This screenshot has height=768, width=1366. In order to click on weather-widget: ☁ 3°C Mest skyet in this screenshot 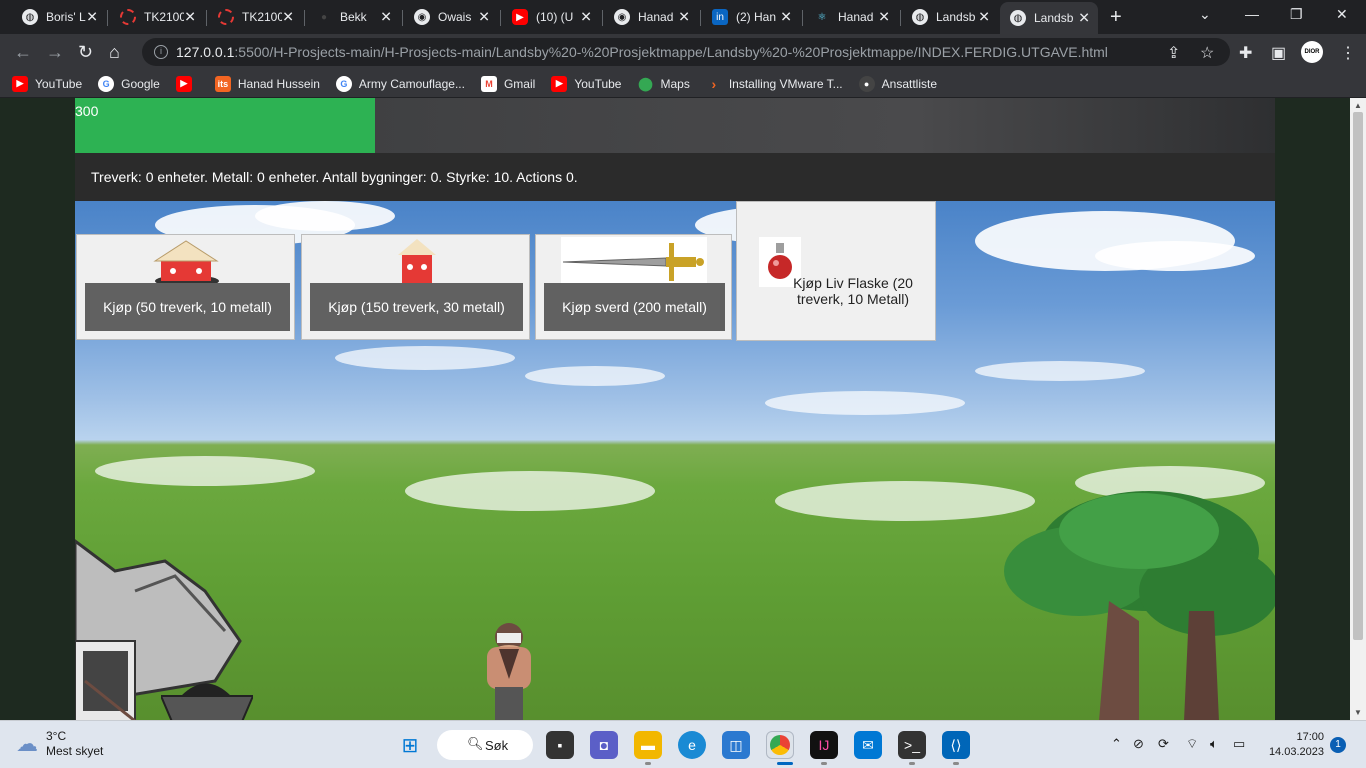, I will do `click(59, 744)`.